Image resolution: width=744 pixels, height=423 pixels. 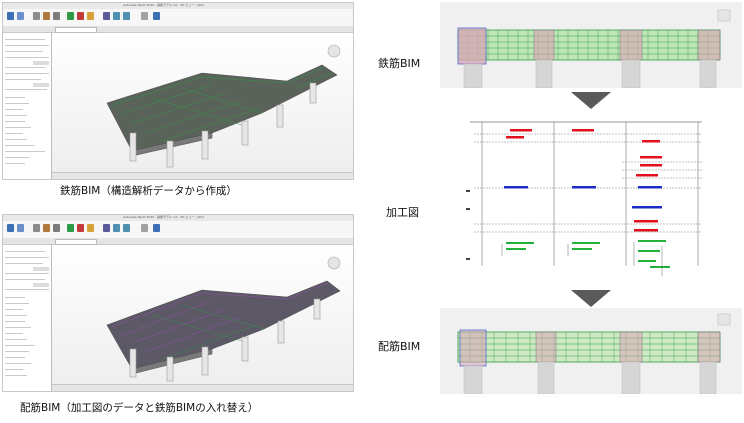 What do you see at coordinates (139, 408) in the screenshot?
I see `caption-bottom: 配筋BIM（加工図のデータと鉄筋BIMの入れ替え）` at bounding box center [139, 408].